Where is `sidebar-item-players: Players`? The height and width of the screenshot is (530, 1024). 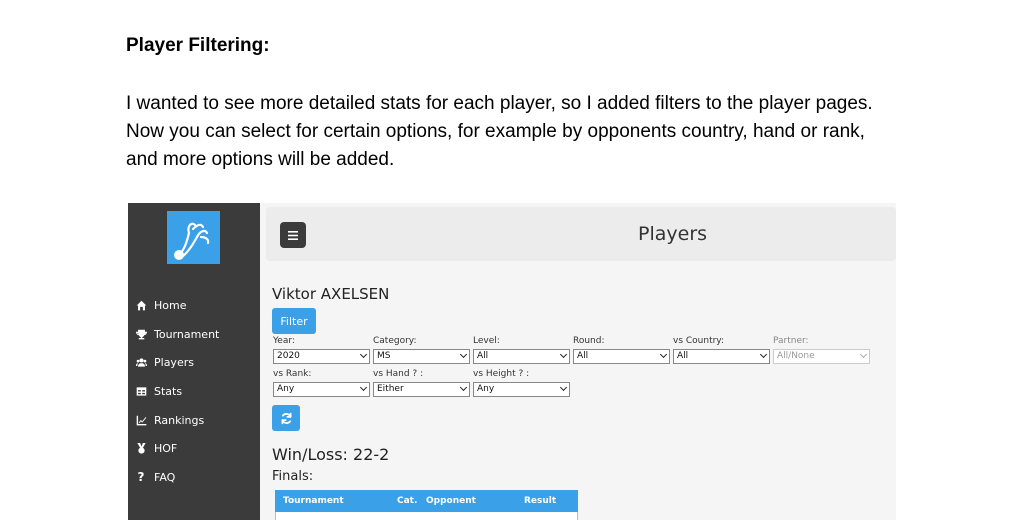 sidebar-item-players: Players is located at coordinates (164, 362).